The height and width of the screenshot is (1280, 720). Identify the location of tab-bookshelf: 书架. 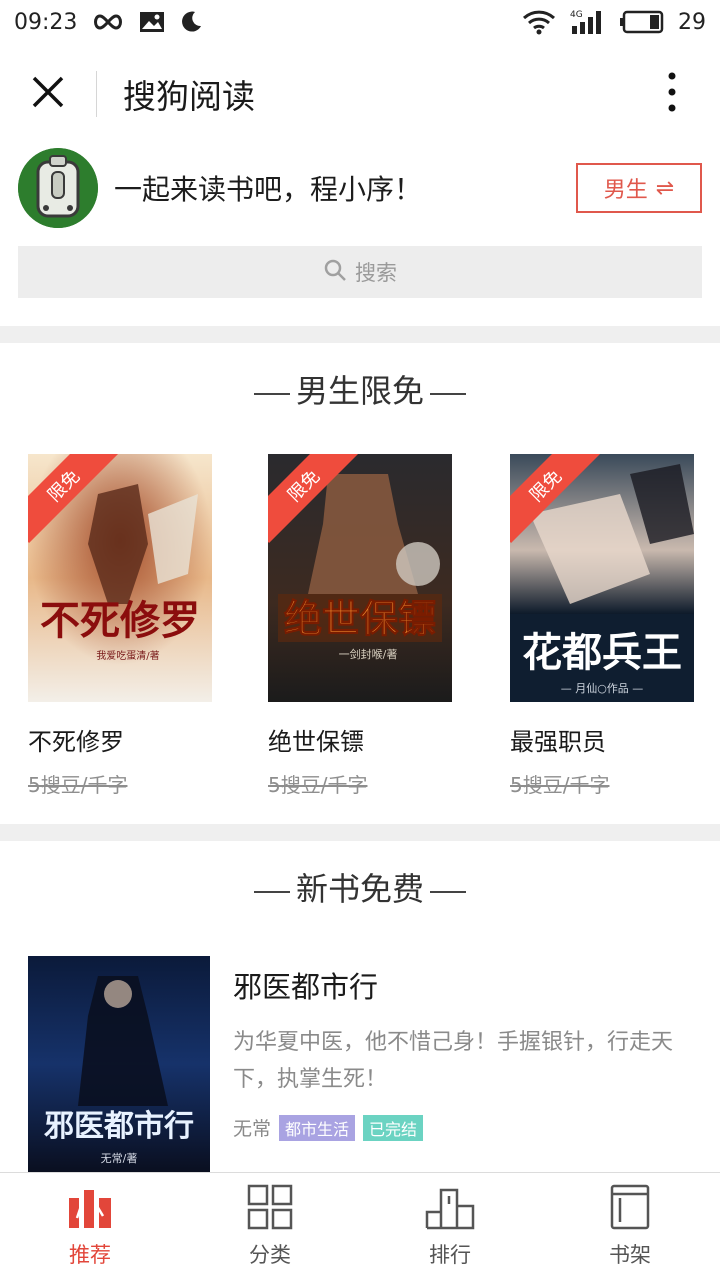
(630, 1226).